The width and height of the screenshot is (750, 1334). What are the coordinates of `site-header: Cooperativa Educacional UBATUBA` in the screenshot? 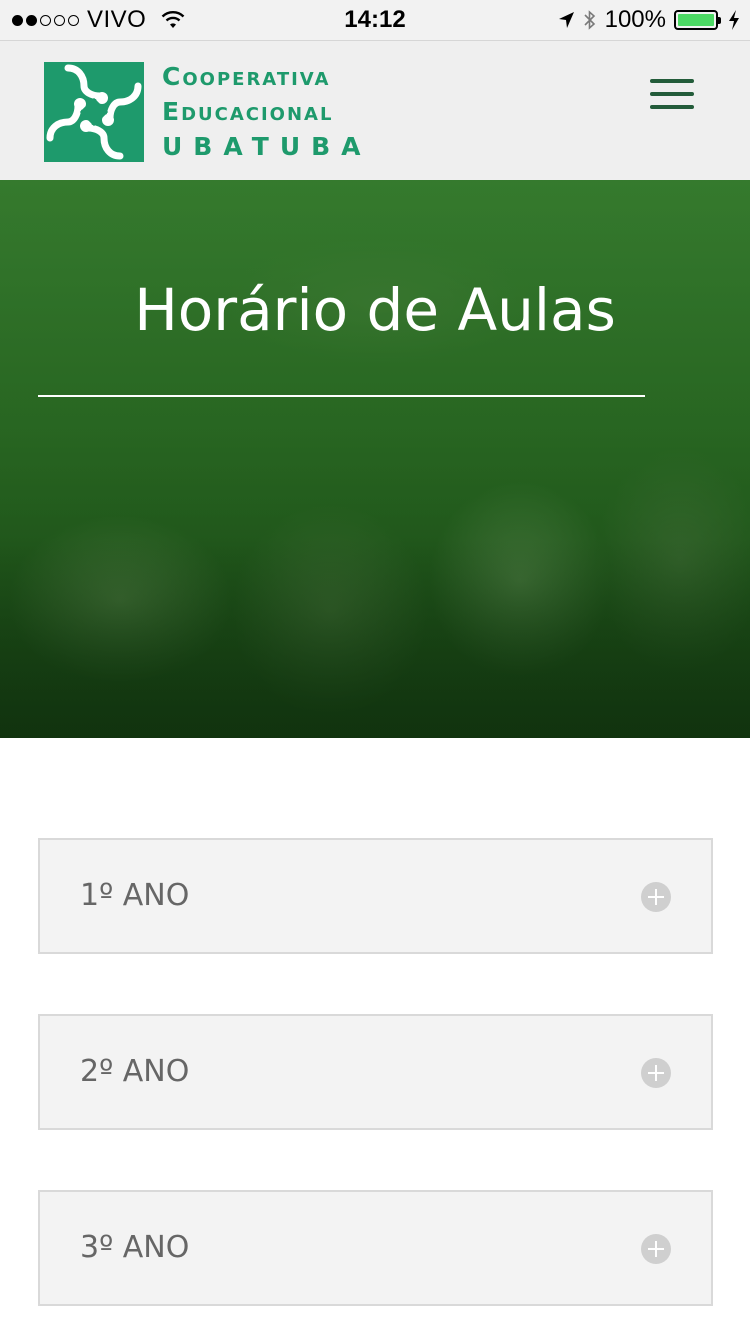 It's located at (375, 110).